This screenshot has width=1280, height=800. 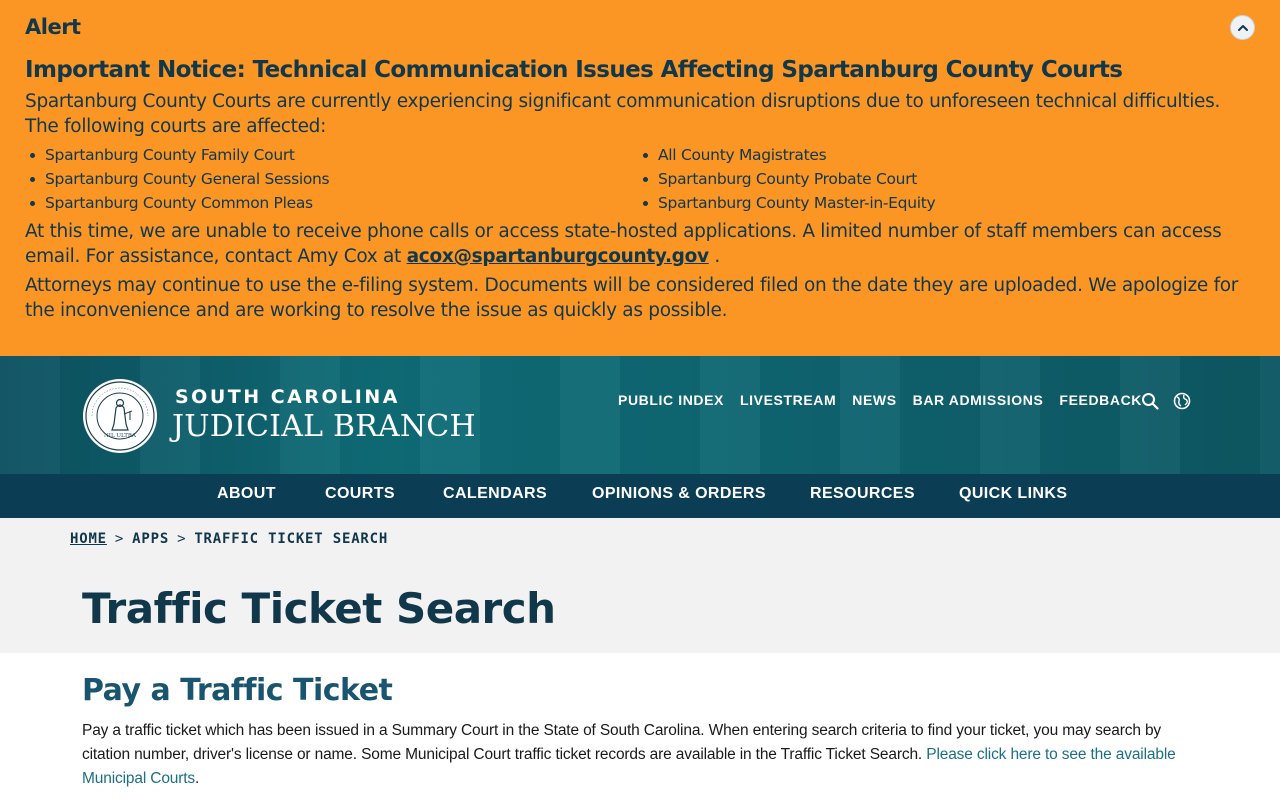 What do you see at coordinates (246, 494) in the screenshot?
I see `nav-item-about: ABOUT` at bounding box center [246, 494].